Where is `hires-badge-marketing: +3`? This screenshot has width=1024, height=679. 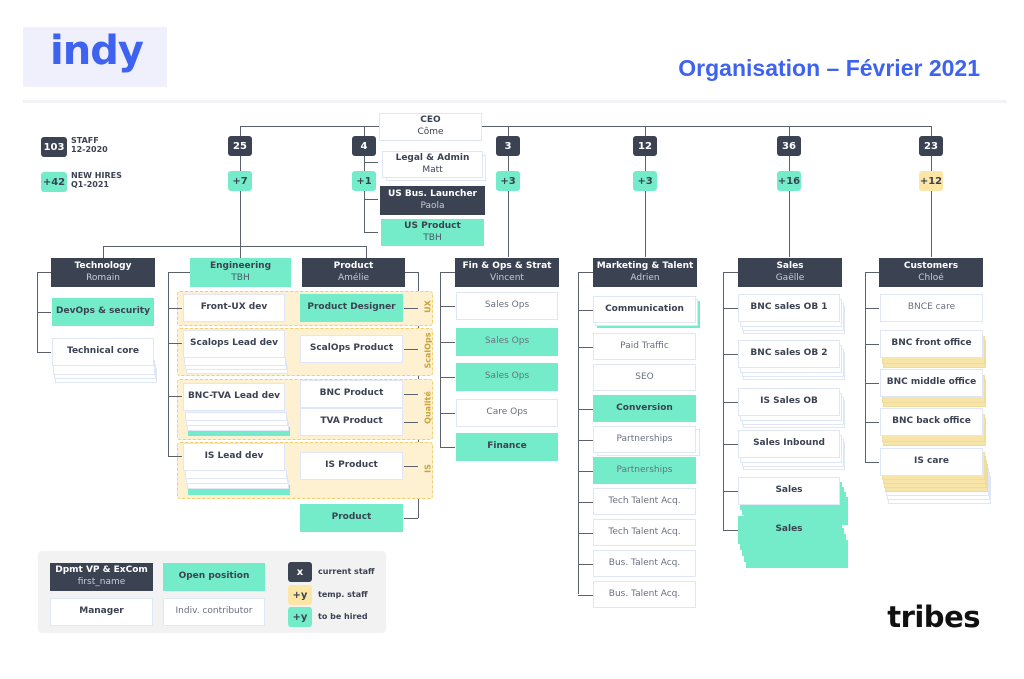
hires-badge-marketing: +3 is located at coordinates (645, 181).